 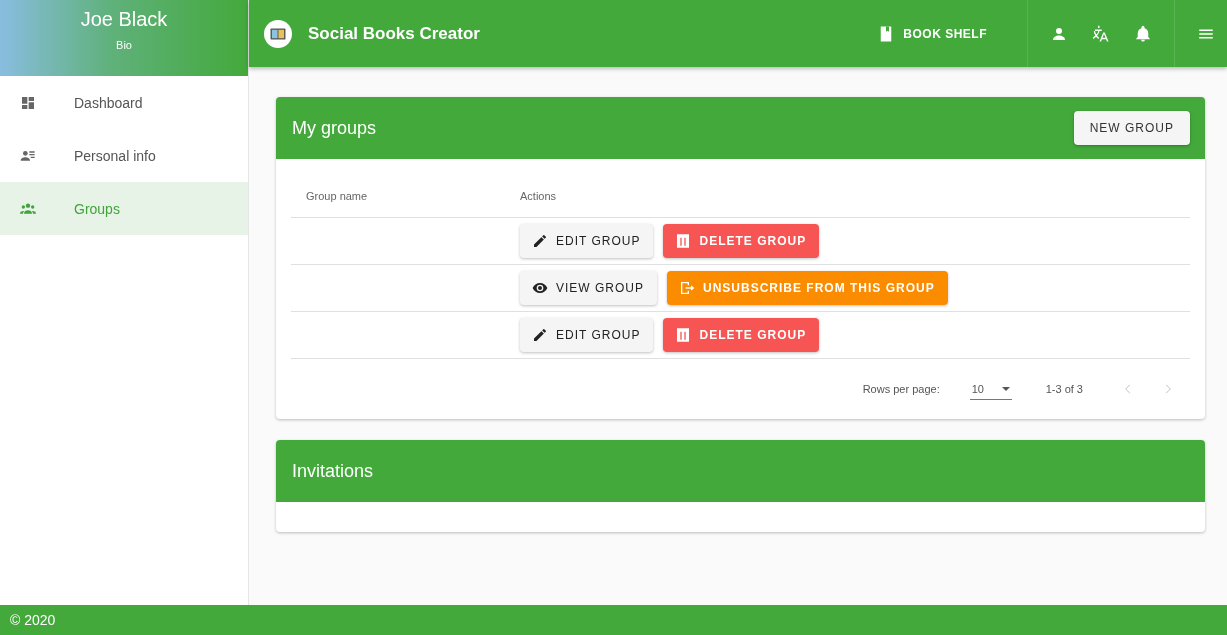 What do you see at coordinates (687, 288) in the screenshot?
I see `exit-icon` at bounding box center [687, 288].